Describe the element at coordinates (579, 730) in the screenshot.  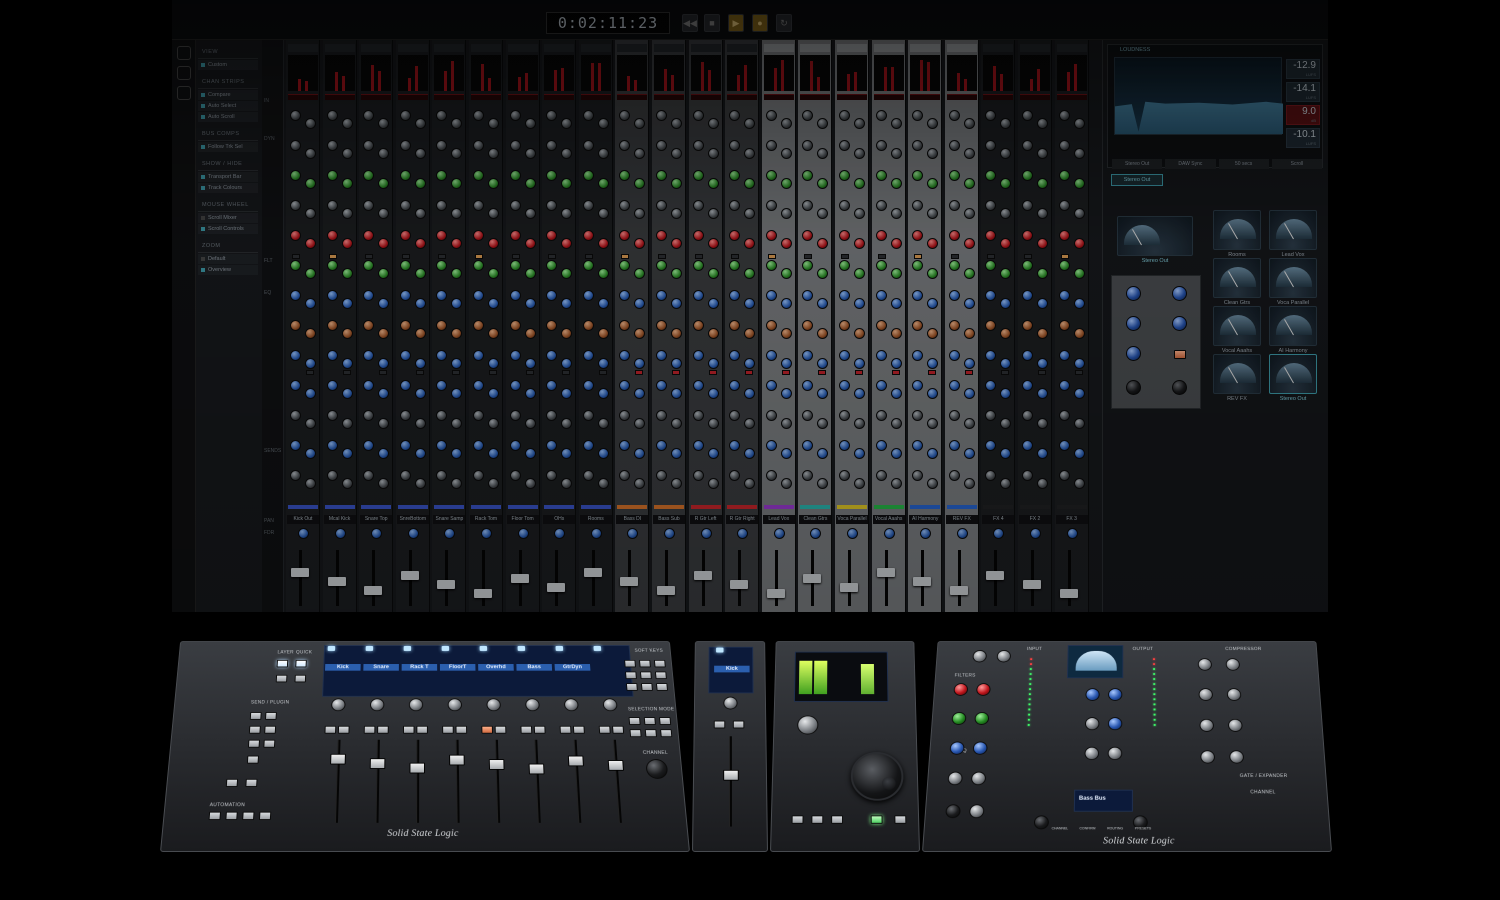
I see `cut-button` at that location.